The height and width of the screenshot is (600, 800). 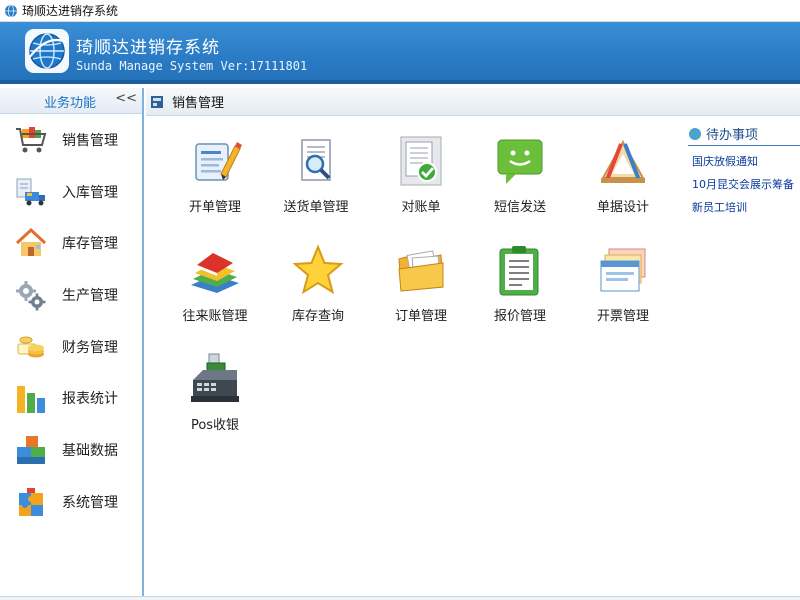 What do you see at coordinates (746, 161) in the screenshot?
I see `todo-item-link: 国庆放假通知` at bounding box center [746, 161].